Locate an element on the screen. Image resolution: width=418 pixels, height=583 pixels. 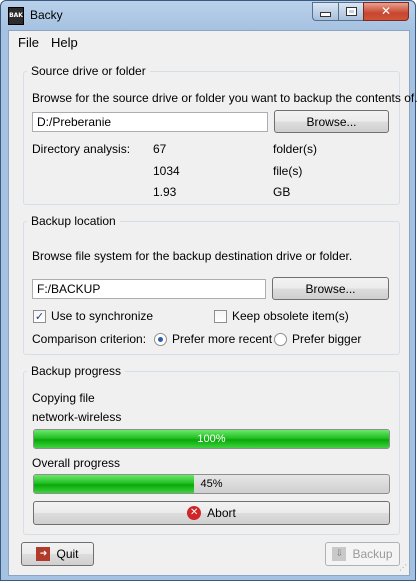
current-file-name: network-wireless is located at coordinates (77, 417).